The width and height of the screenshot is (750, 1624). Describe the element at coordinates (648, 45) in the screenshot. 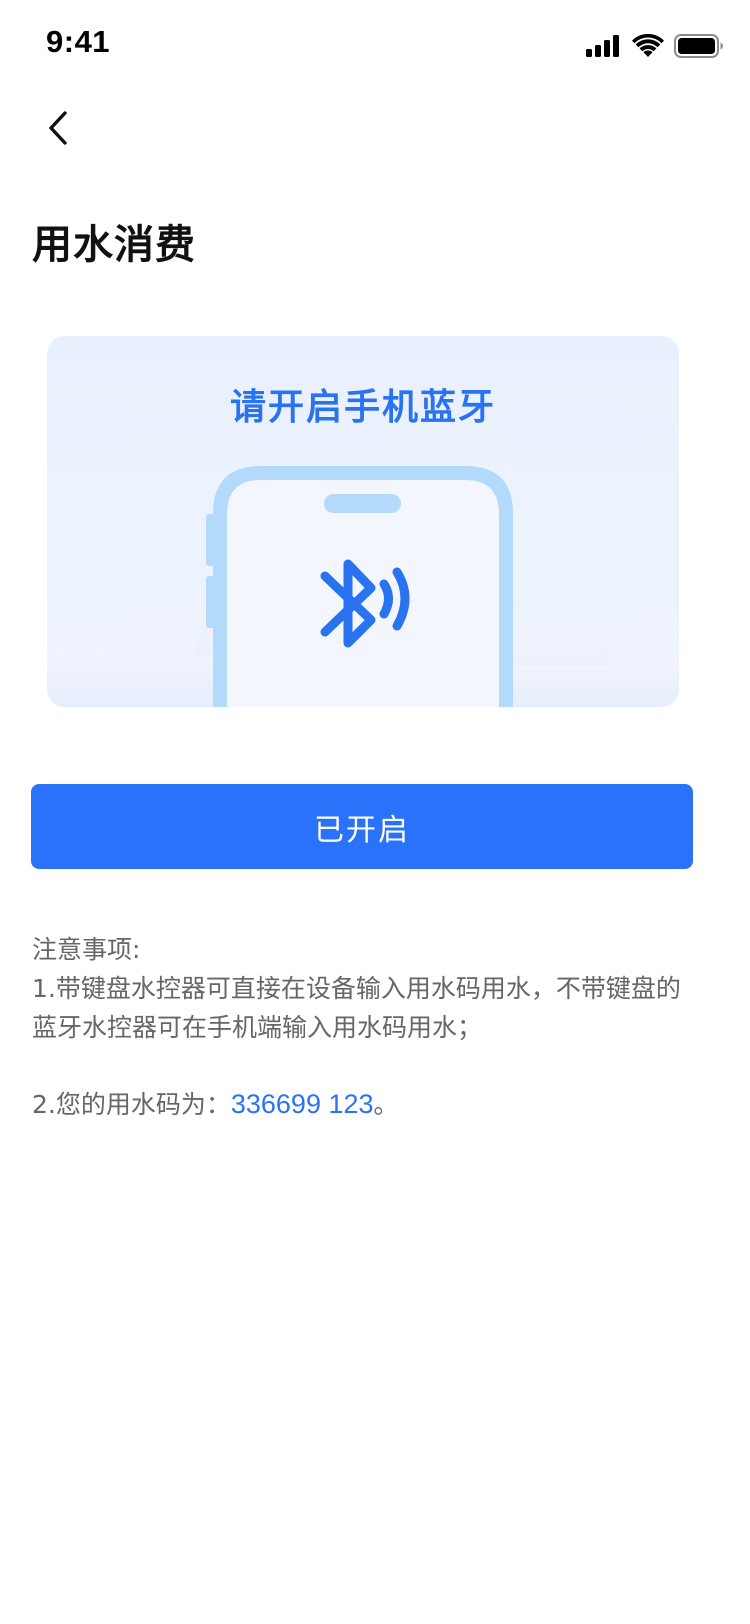

I see `wifi-icon` at that location.